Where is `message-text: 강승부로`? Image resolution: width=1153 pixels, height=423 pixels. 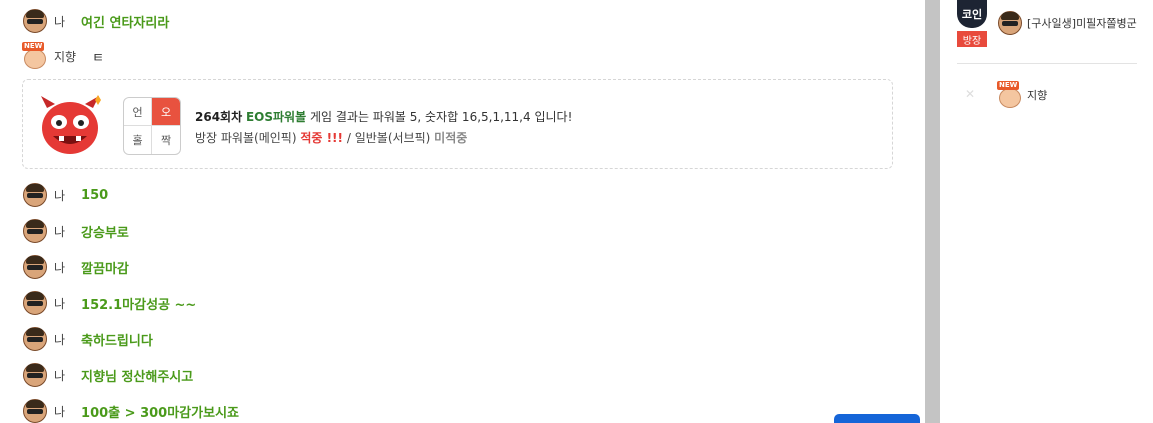
message-text: 강승부로 is located at coordinates (105, 233).